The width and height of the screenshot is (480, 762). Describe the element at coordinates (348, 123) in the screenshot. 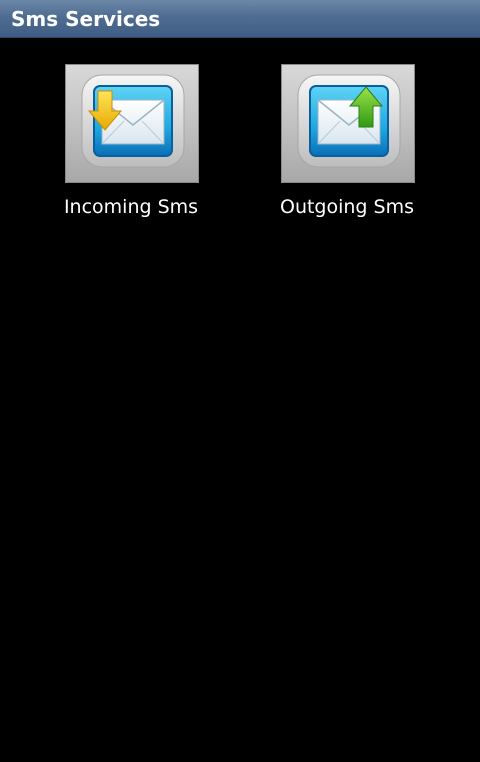

I see `outgoing-mail-icon` at that location.